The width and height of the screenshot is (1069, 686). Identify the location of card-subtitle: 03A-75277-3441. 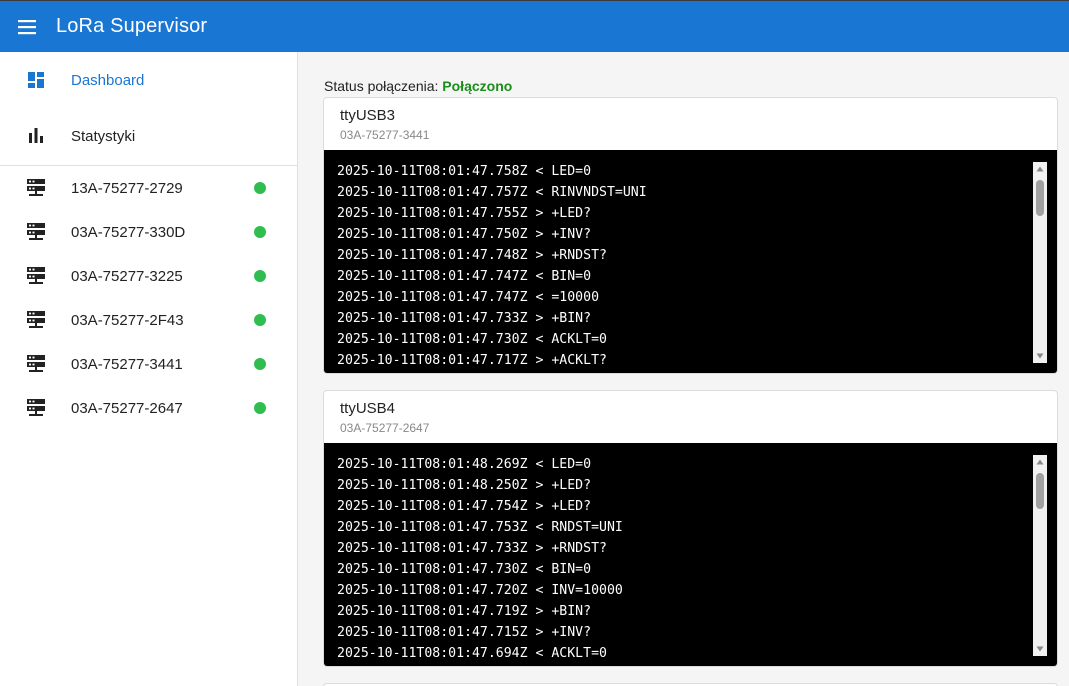
(385, 135).